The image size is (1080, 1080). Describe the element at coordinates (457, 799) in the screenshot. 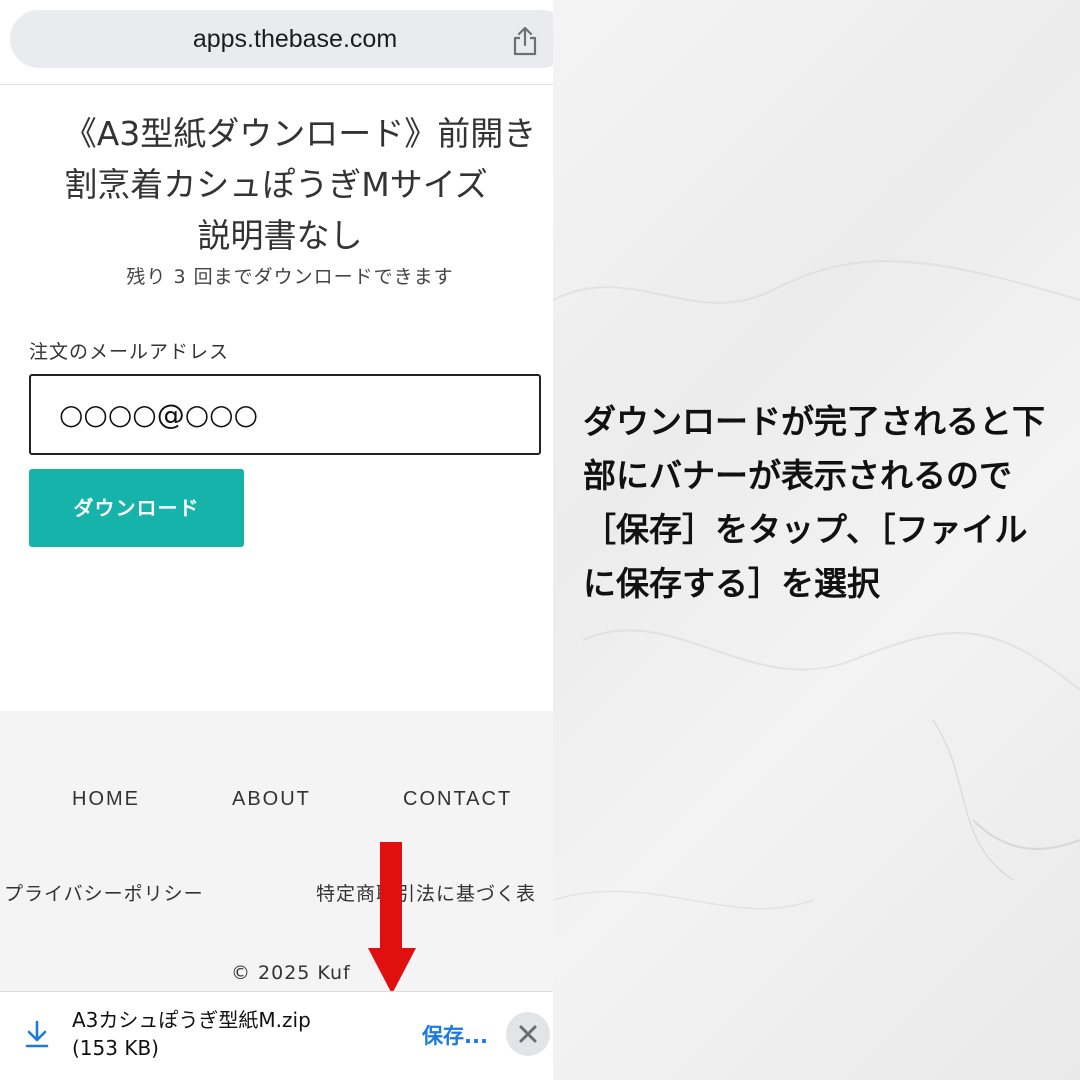

I see `footer-link-contact: CONTACT` at that location.